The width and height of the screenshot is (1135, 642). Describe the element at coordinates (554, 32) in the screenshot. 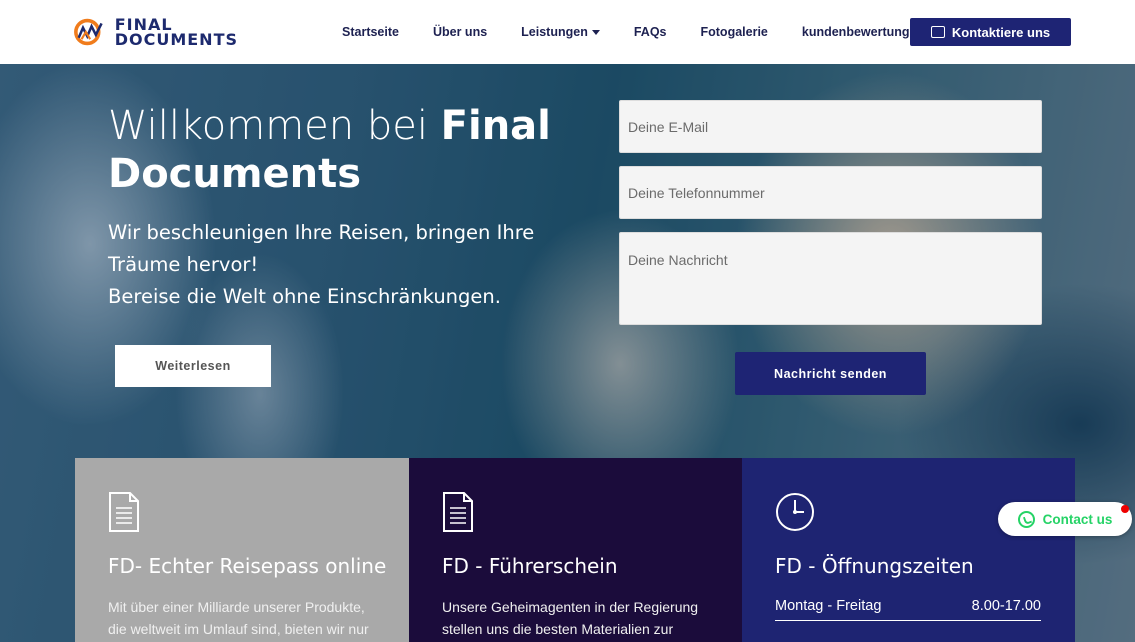

I see `nav-leistungen-label: Leistungen` at that location.